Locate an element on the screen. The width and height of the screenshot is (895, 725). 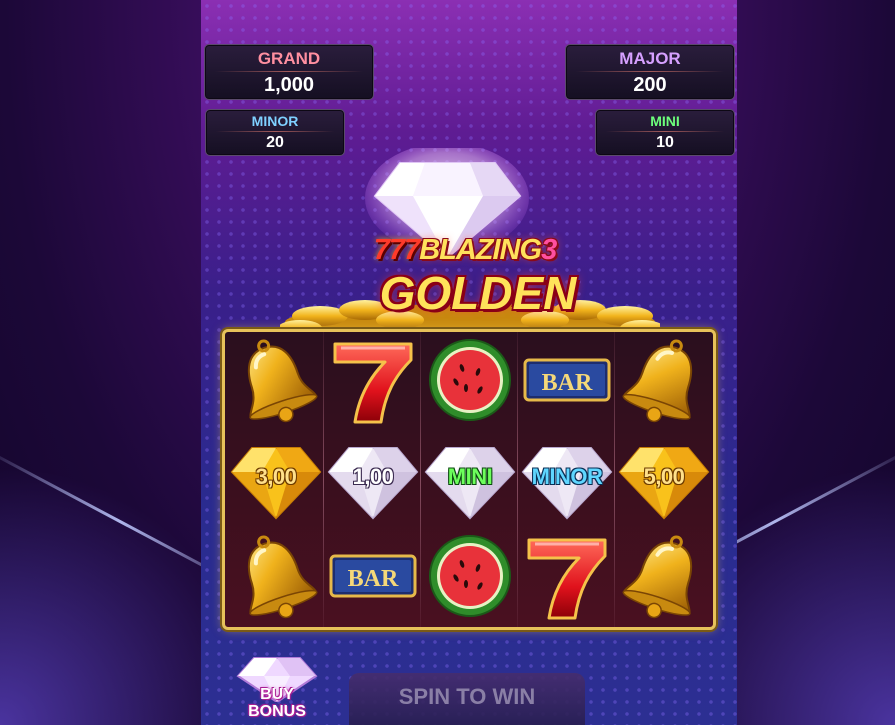
reel-2: 1,00 BAR is located at coordinates (373, 479).